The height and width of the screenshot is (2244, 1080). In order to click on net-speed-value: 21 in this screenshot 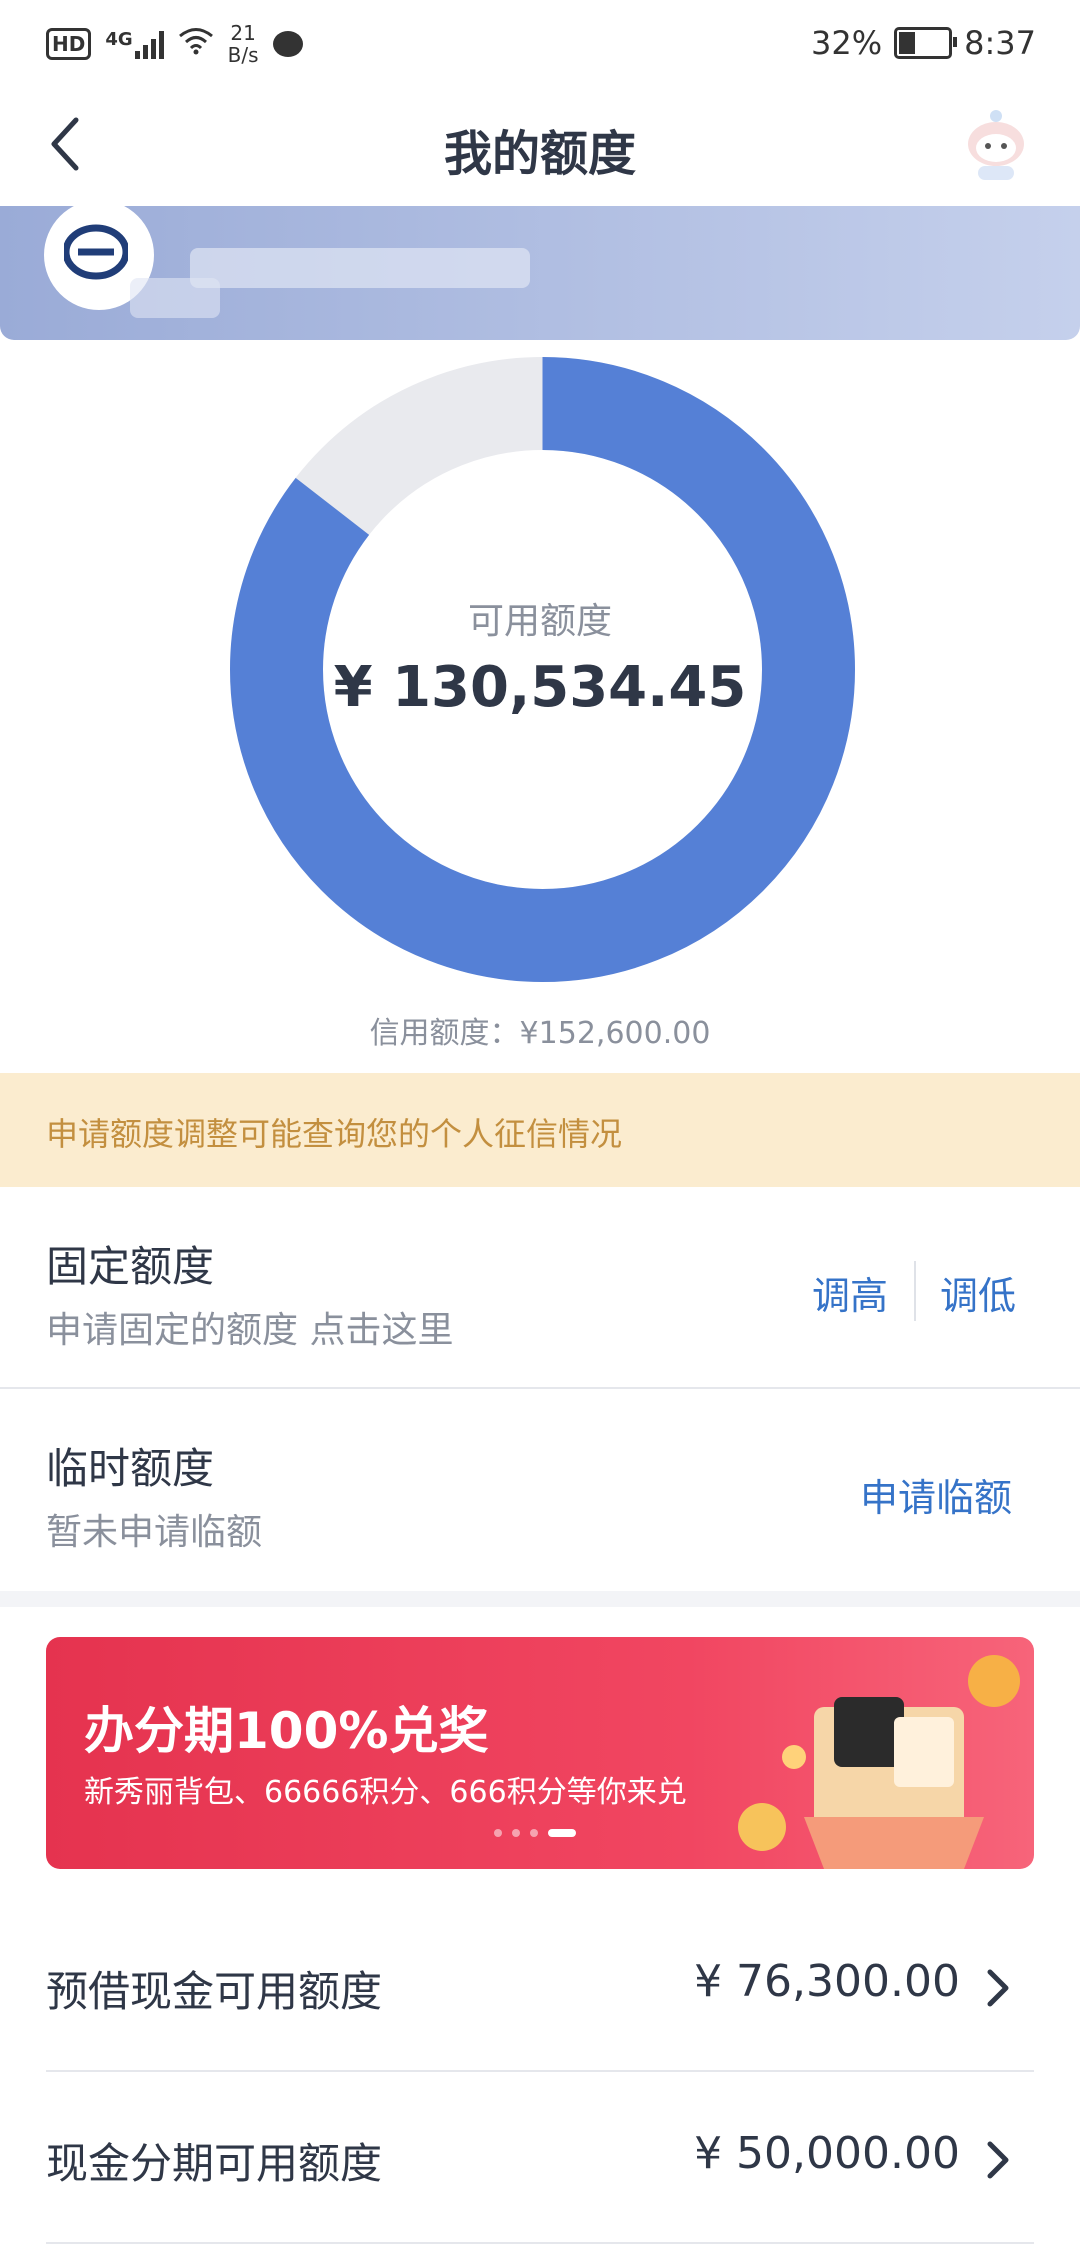, I will do `click(243, 33)`.